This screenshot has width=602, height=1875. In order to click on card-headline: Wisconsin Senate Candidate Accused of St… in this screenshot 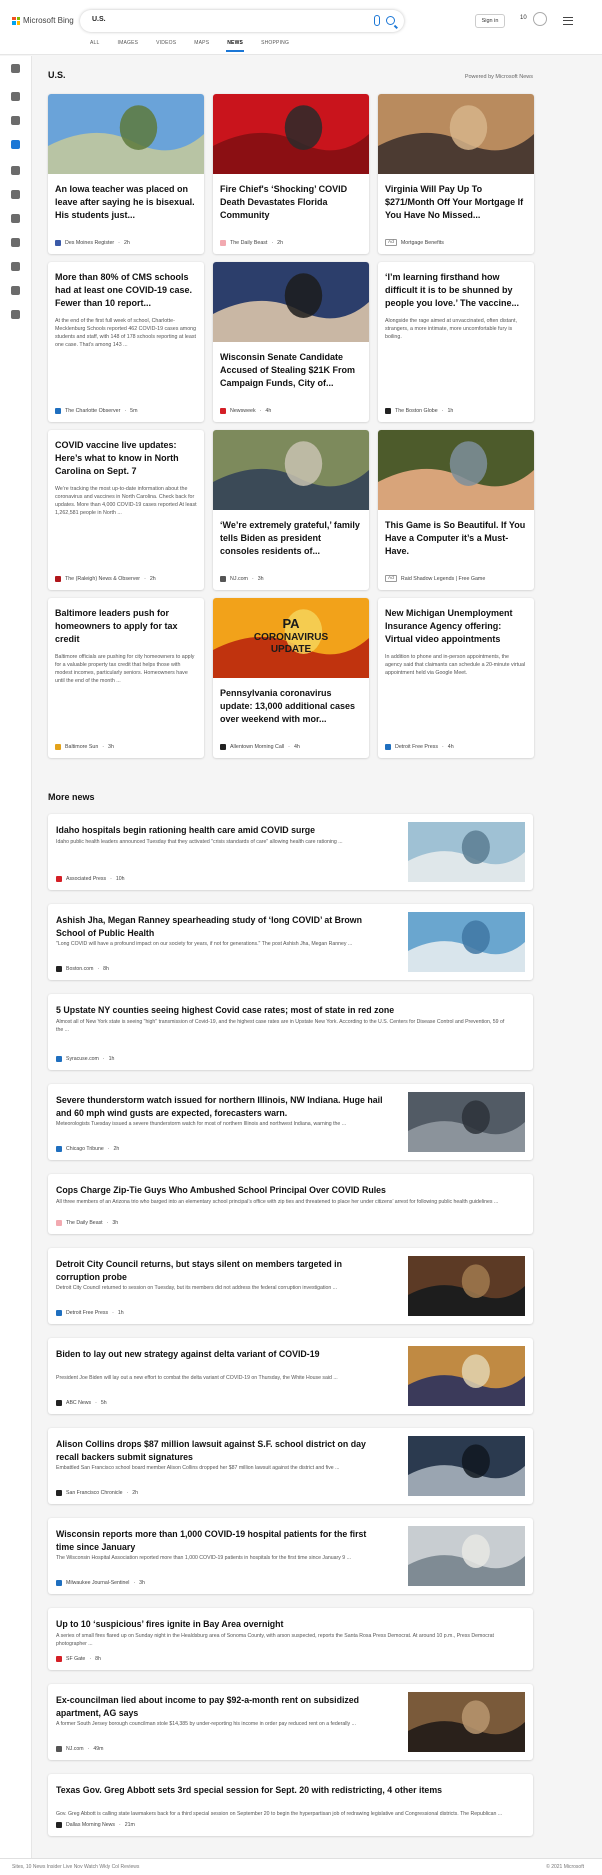, I will do `click(291, 366)`.